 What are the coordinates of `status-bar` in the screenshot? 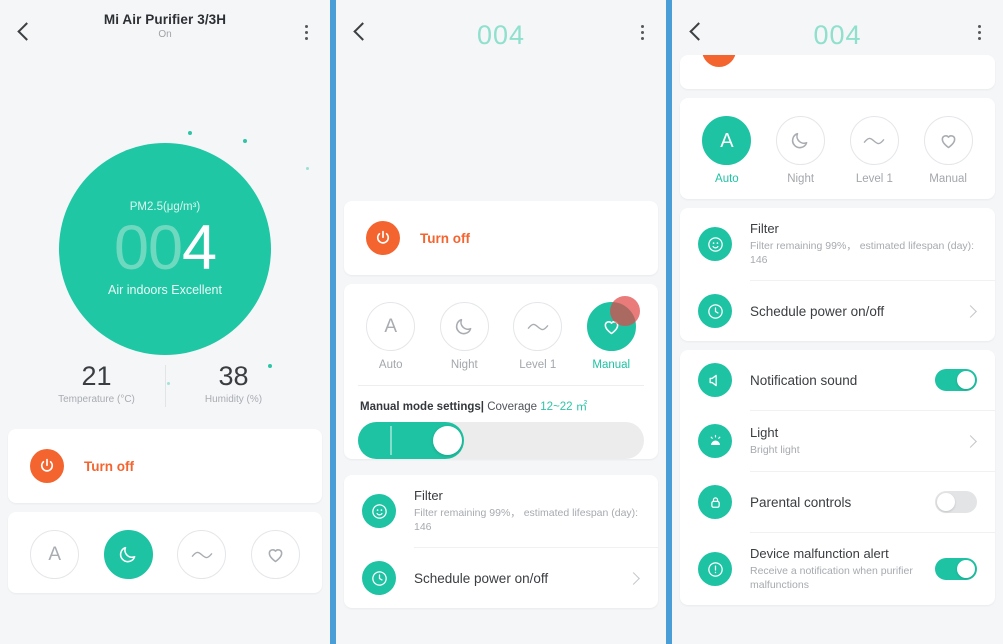 It's located at (501, 4).